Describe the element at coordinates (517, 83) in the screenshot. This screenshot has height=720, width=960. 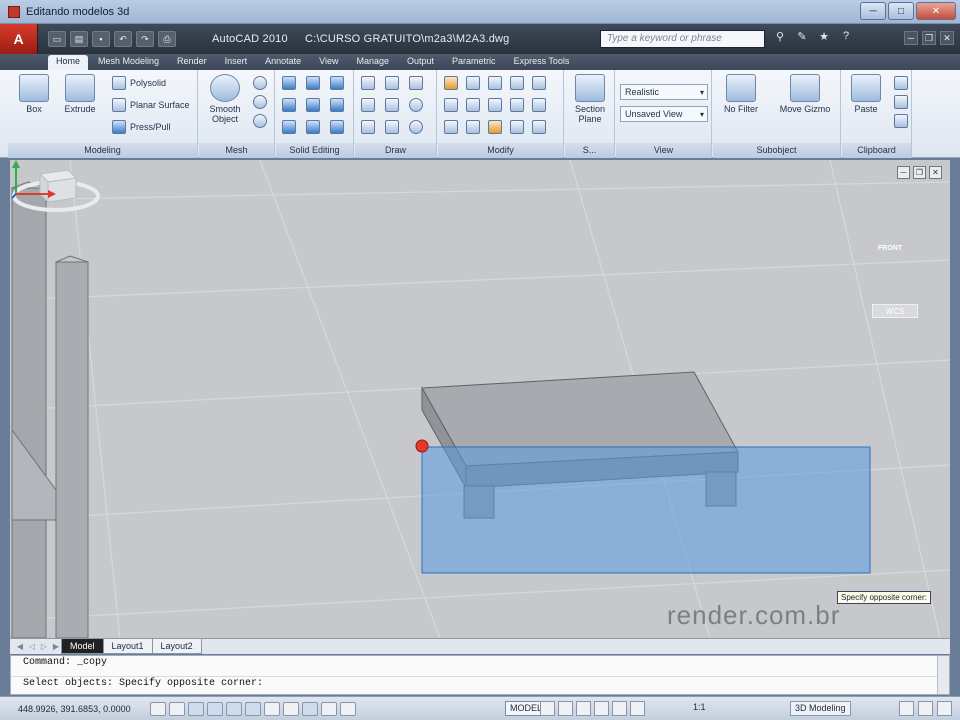
I see `trim-icon` at that location.